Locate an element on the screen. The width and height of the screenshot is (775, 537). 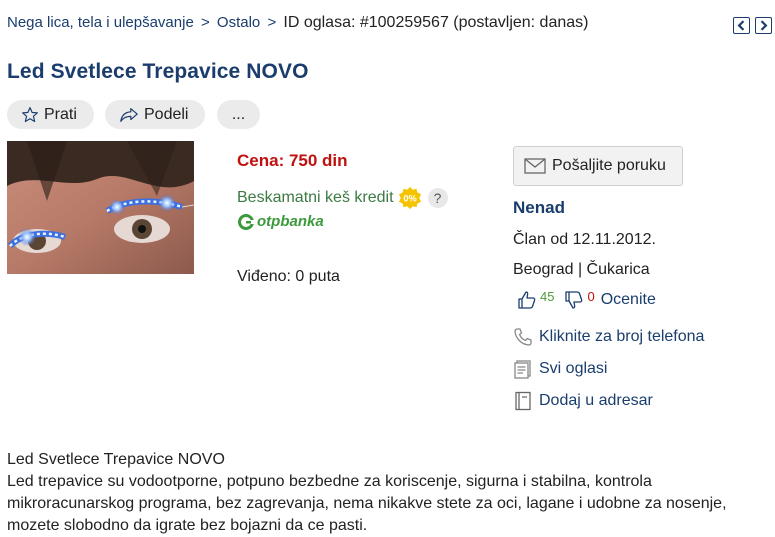
envelope-icon is located at coordinates (535, 166).